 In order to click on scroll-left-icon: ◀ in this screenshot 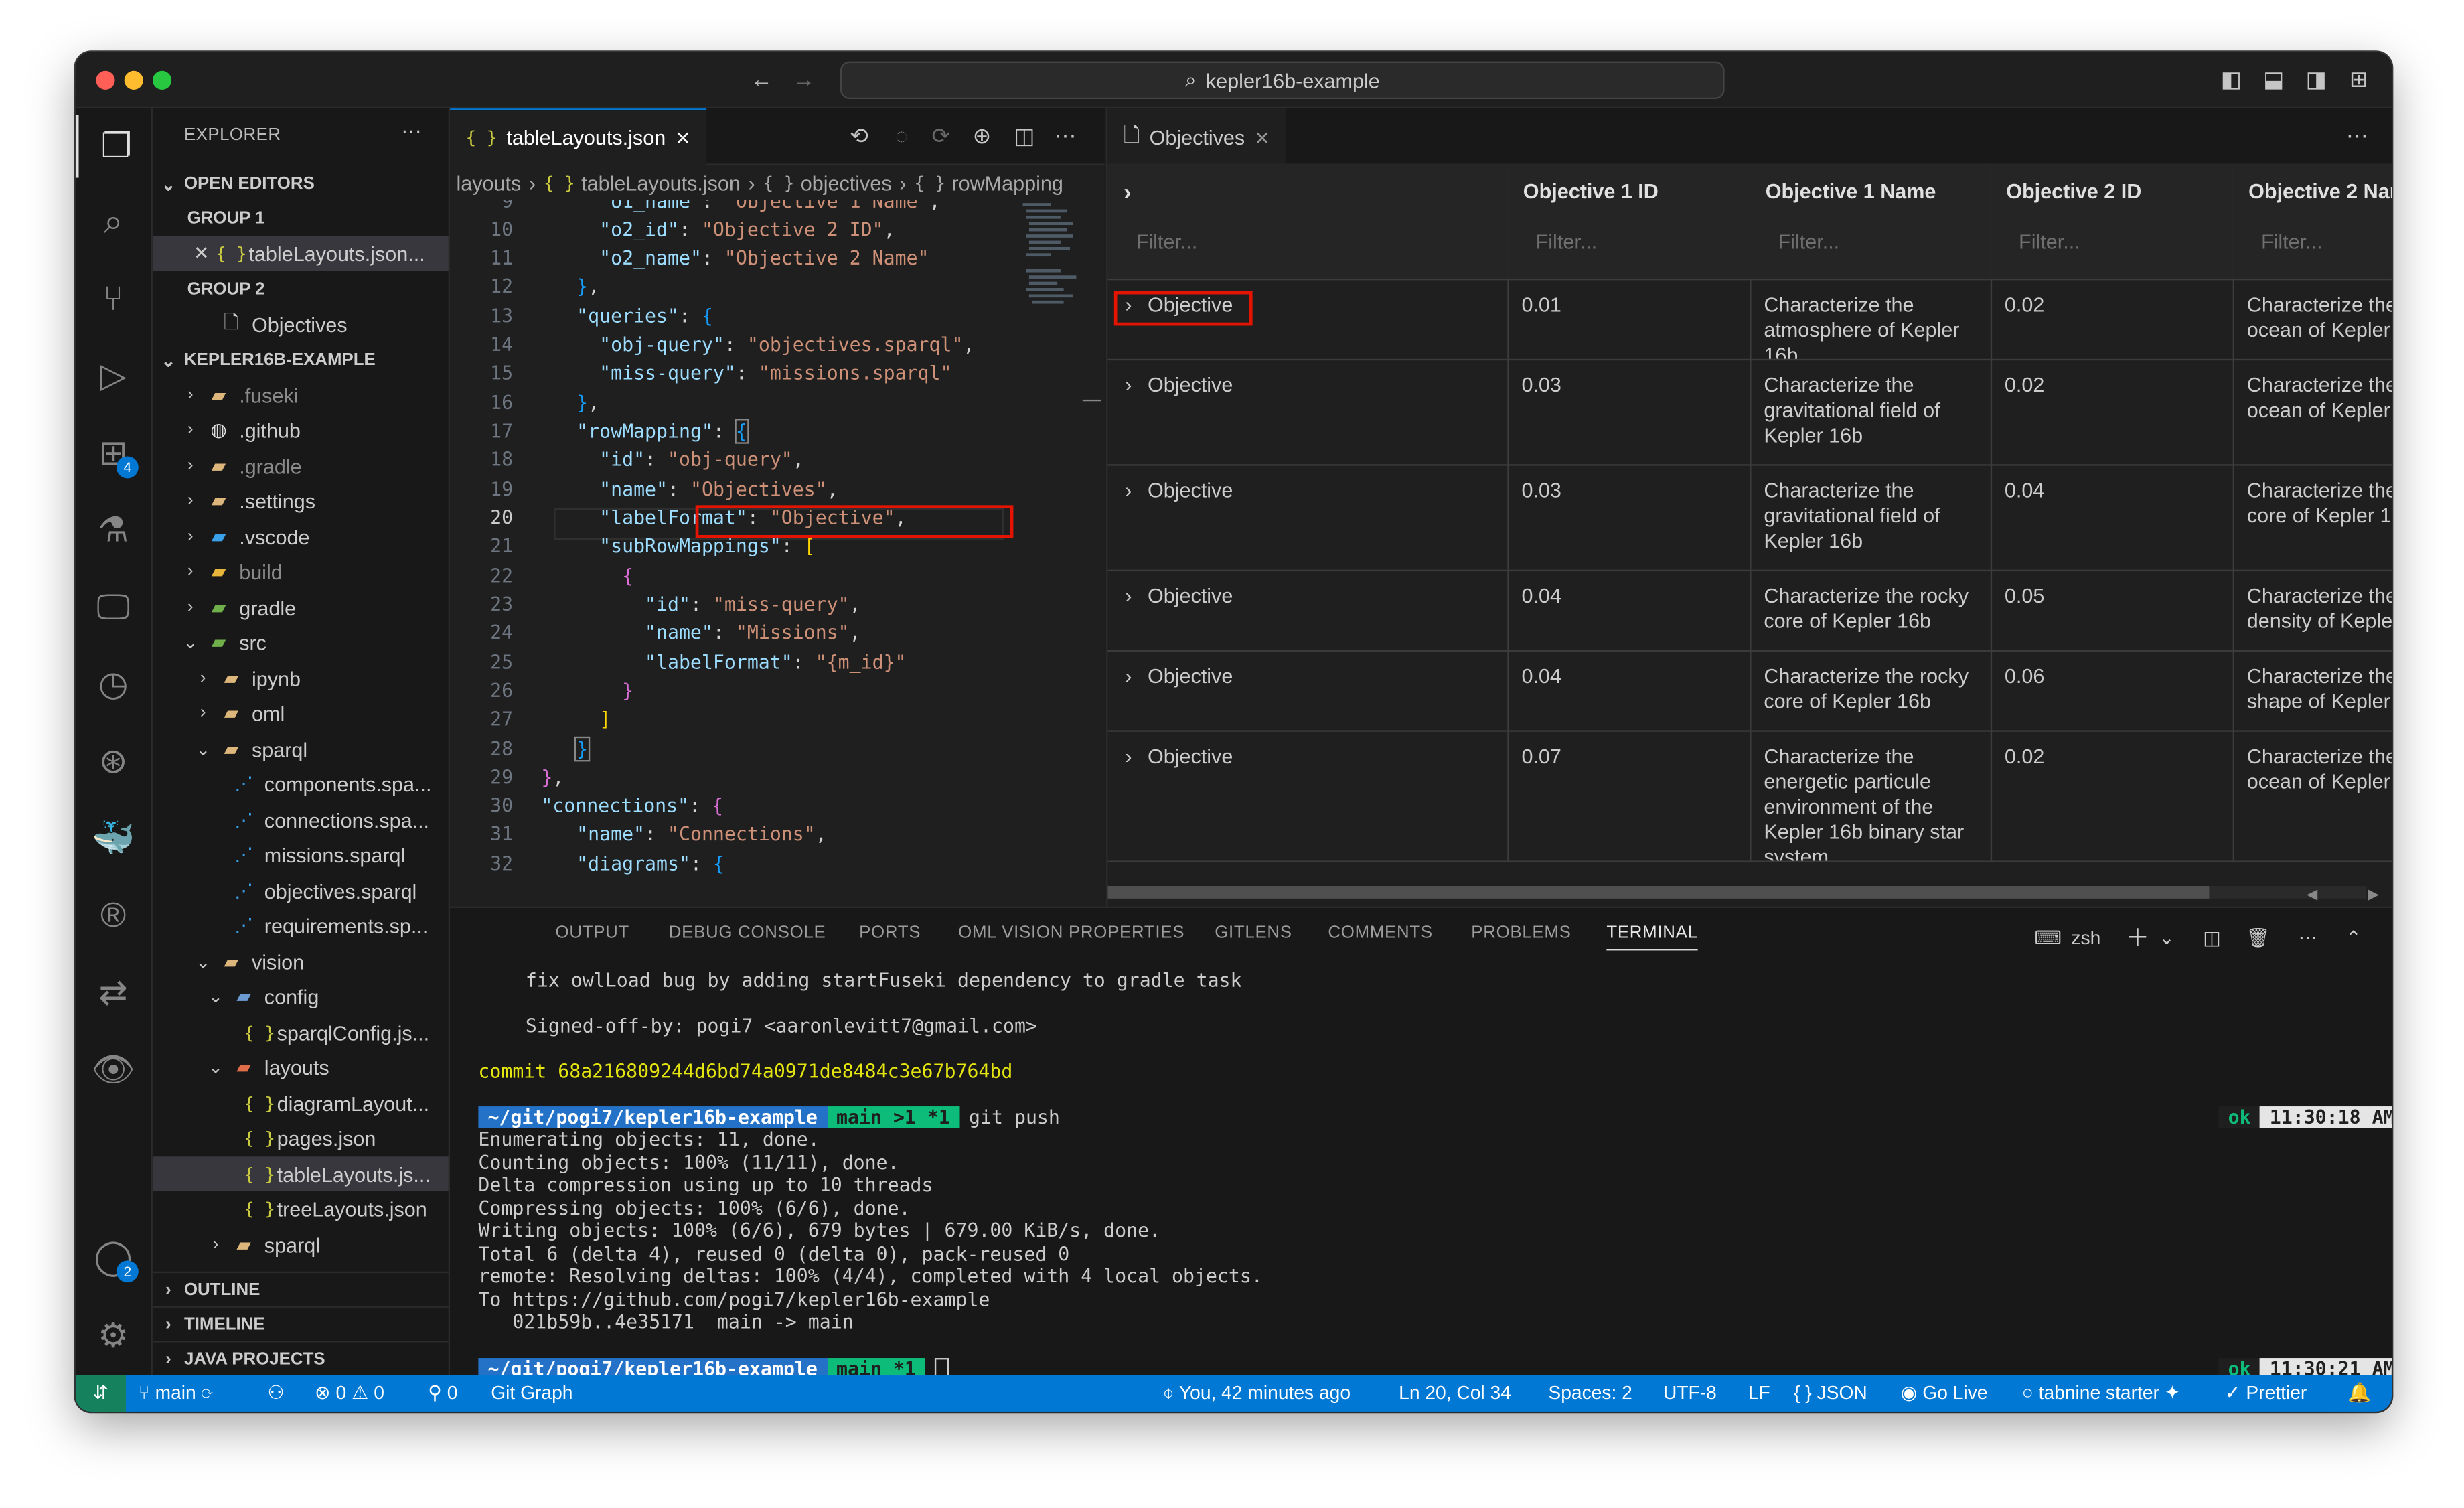, I will do `click(2312, 895)`.